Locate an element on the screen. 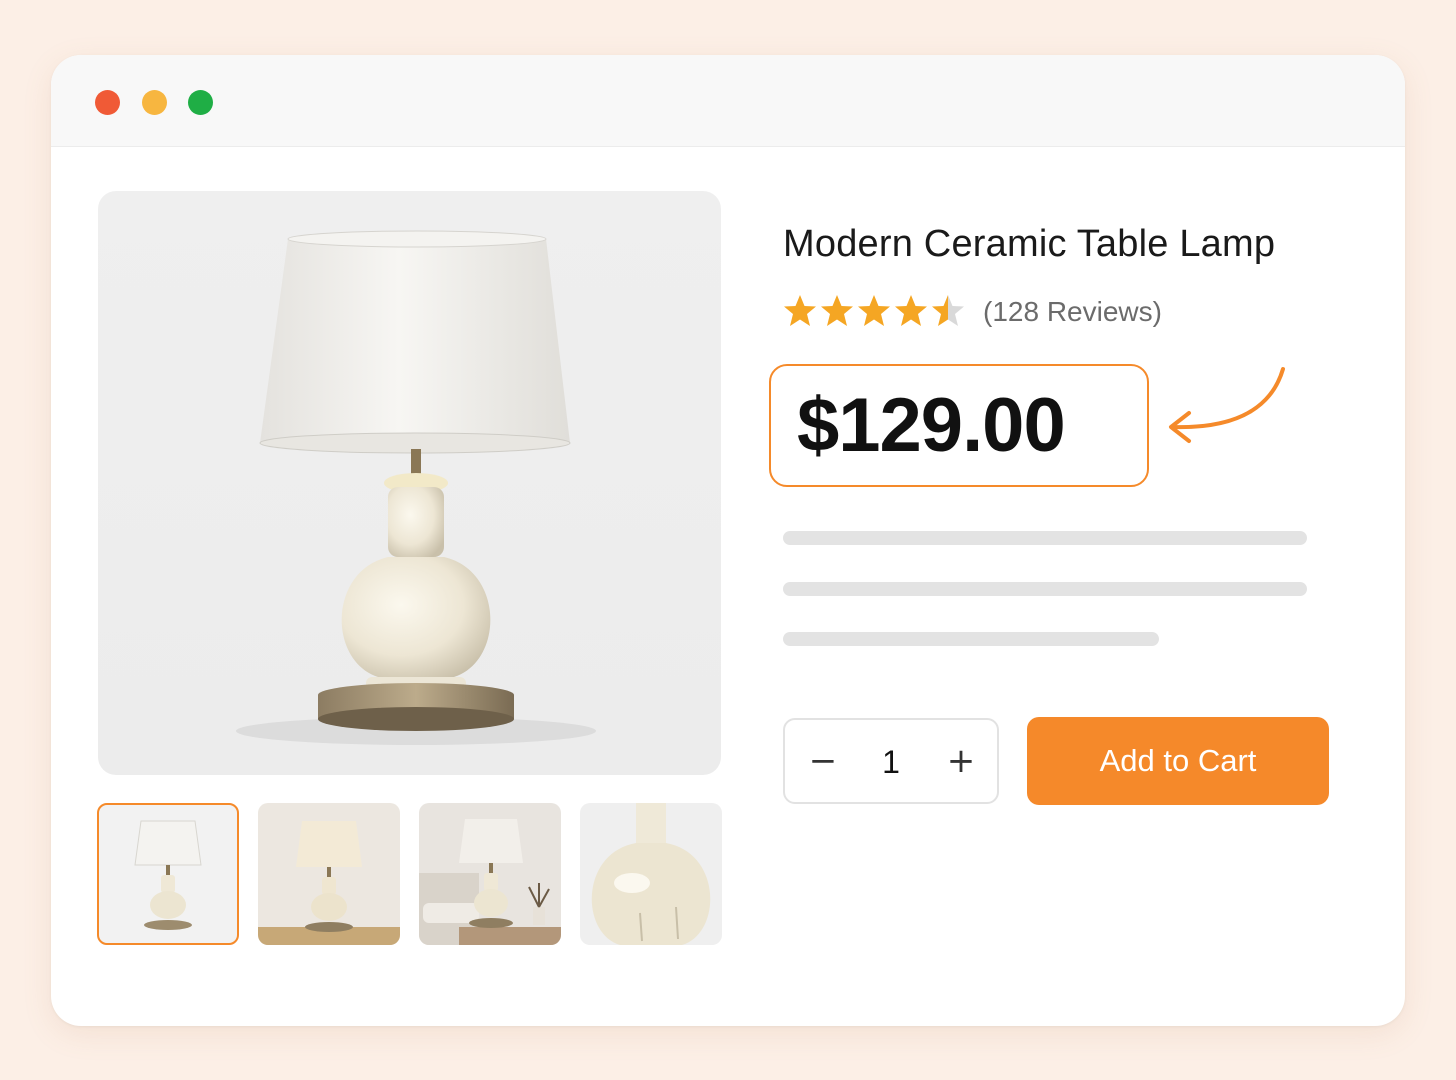  product-price: $129.00 is located at coordinates (931, 425).